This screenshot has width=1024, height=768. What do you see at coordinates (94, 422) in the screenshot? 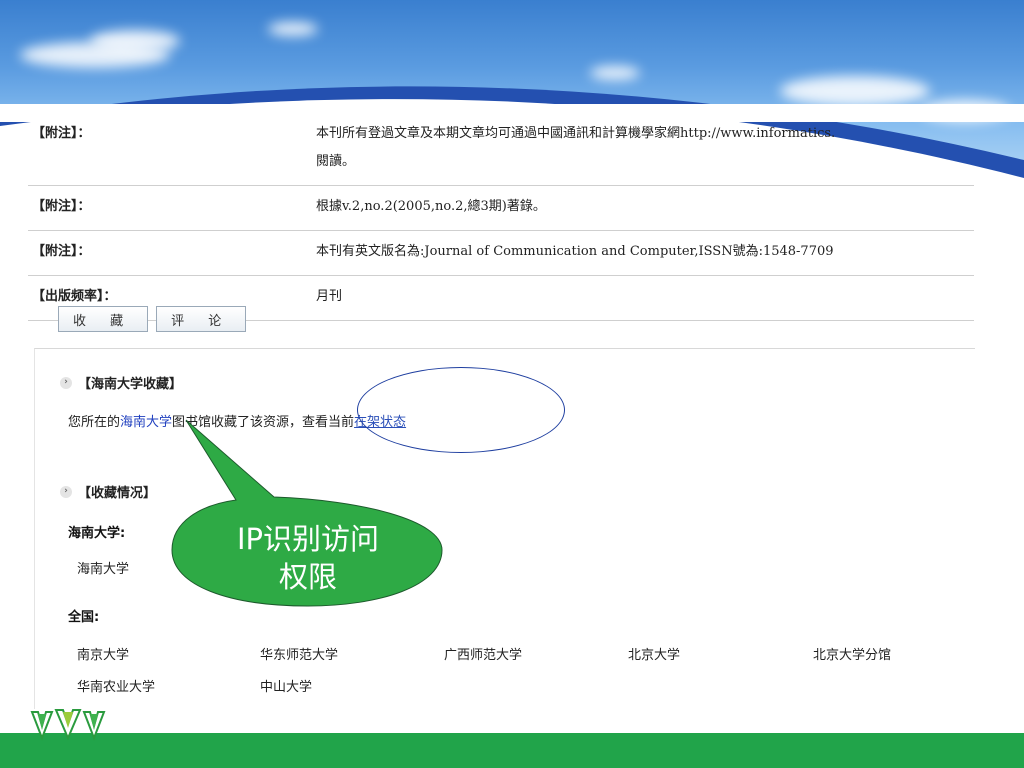
I see `holding-text: 您所在的` at bounding box center [94, 422].